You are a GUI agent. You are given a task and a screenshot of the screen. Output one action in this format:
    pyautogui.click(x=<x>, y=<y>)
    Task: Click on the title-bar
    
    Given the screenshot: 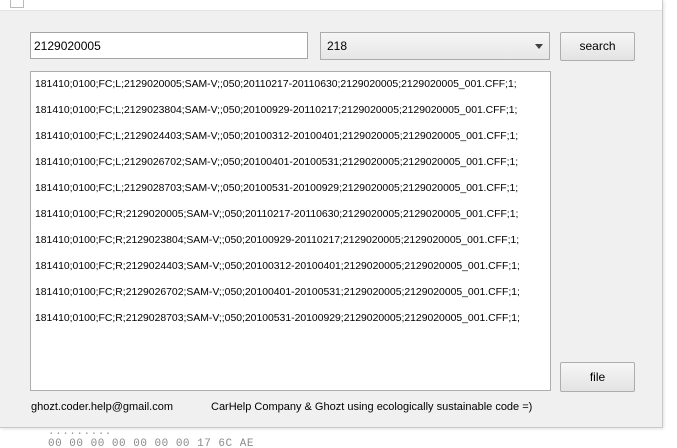 What is the action you would take?
    pyautogui.click(x=331, y=5)
    